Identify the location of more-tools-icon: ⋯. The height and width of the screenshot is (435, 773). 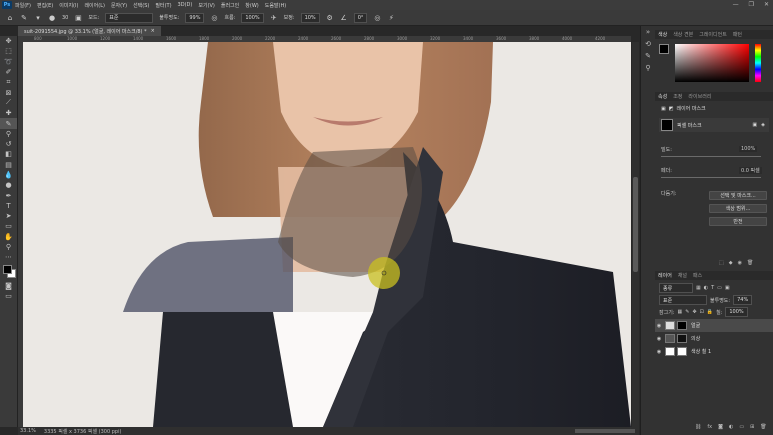
(8, 257).